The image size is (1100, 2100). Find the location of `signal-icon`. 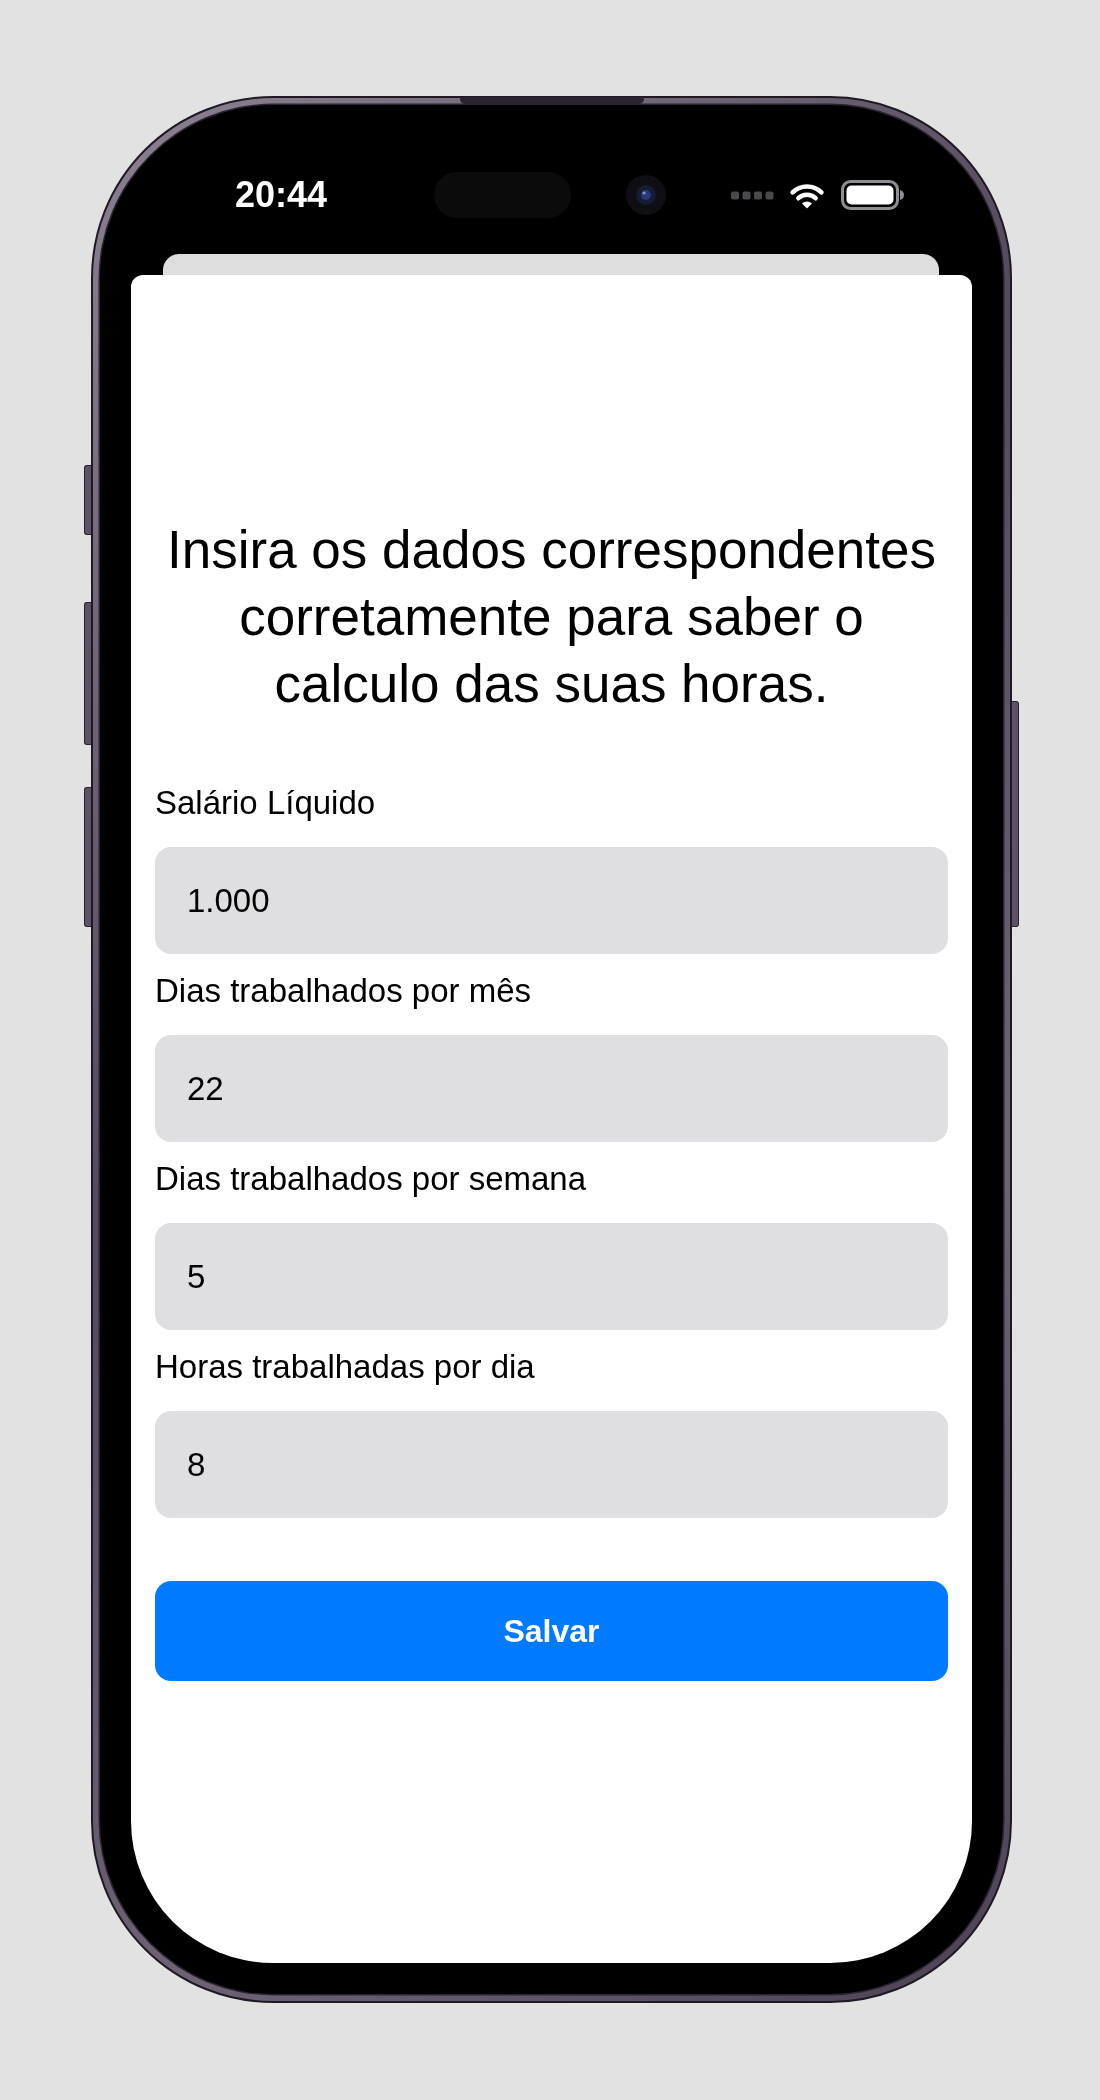

signal-icon is located at coordinates (753, 195).